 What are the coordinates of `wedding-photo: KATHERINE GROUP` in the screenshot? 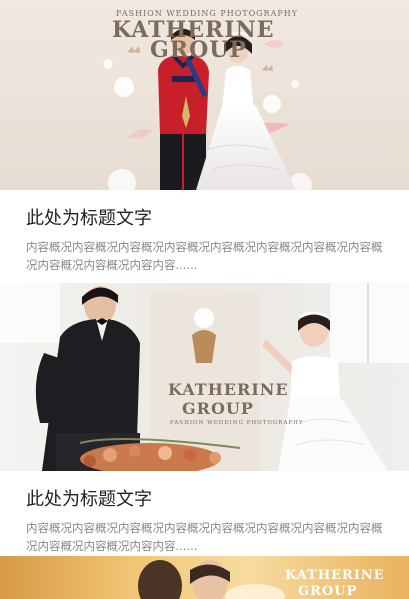 It's located at (204, 577).